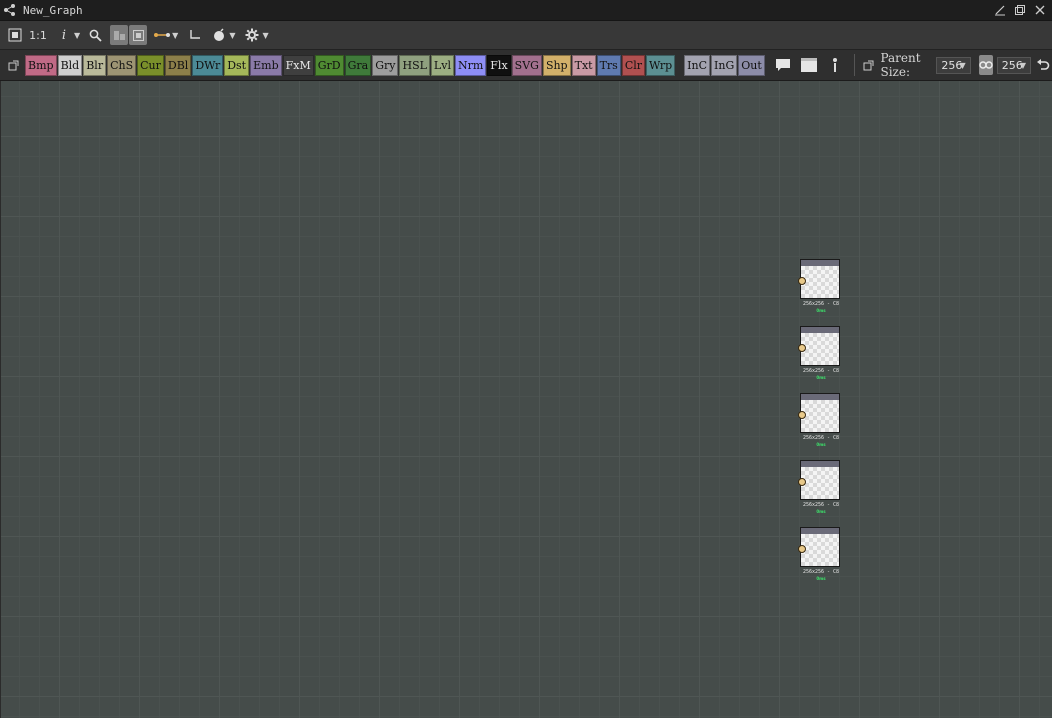 The height and width of the screenshot is (718, 1052). I want to click on parent-width-select: 256 ▼, so click(953, 65).